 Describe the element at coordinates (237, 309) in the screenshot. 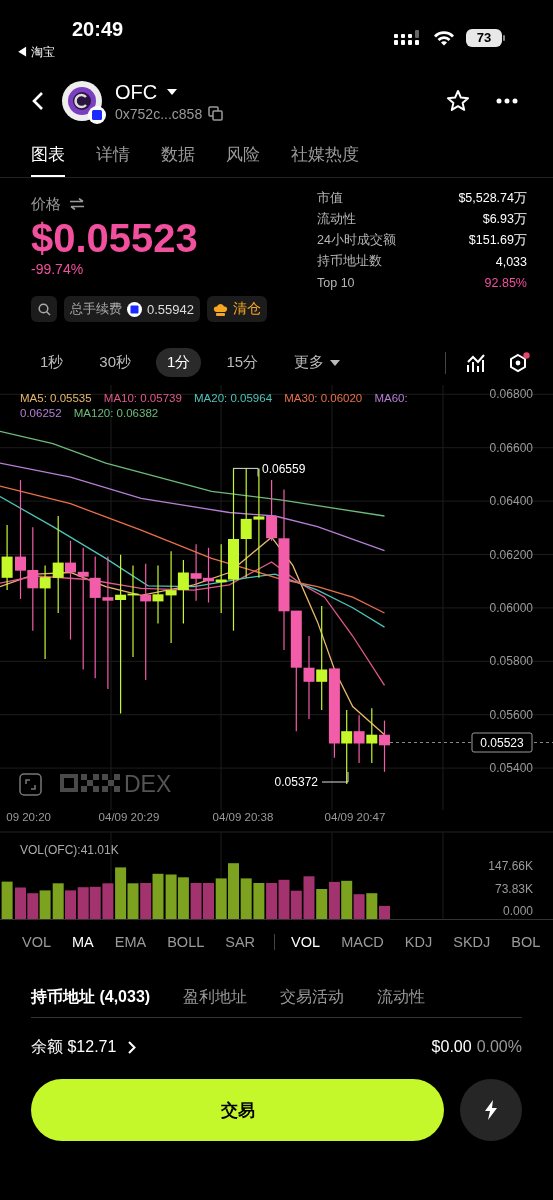

I see `clear-position-button: 清仓` at that location.